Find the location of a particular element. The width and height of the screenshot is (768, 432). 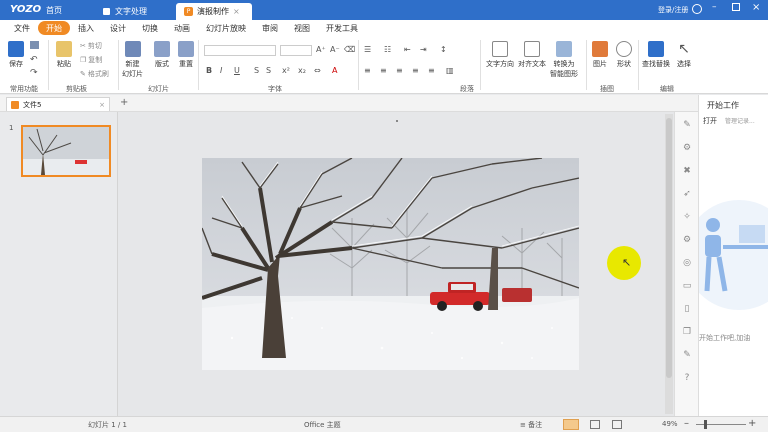

tab-word-processing: 文字处理 is located at coordinates (132, 11).